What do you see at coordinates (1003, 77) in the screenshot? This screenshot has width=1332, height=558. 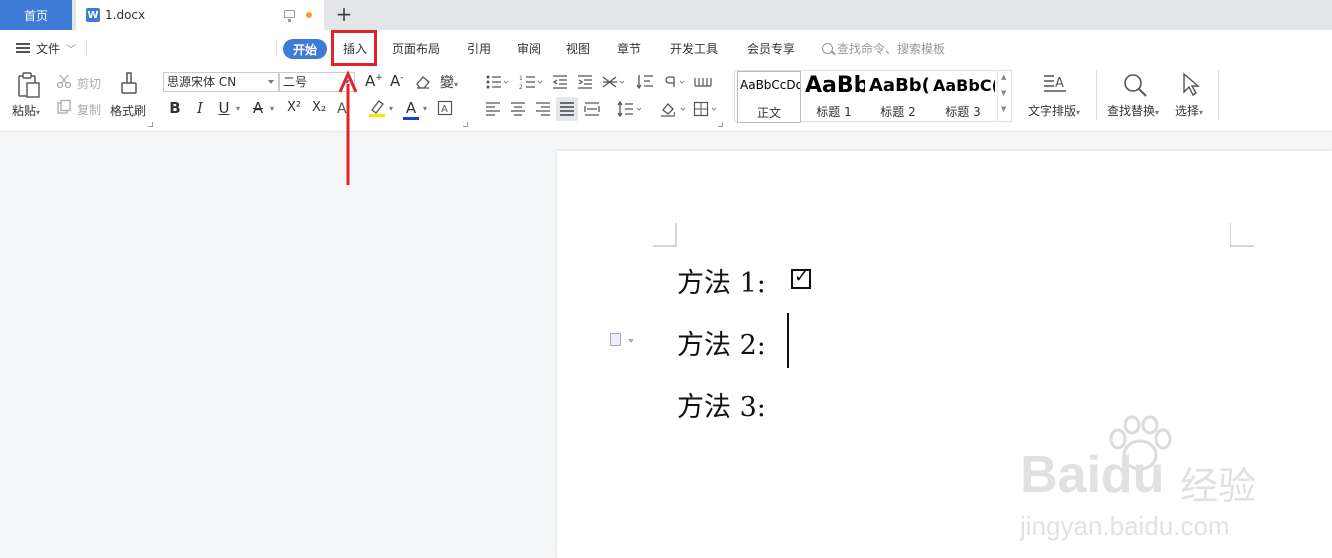 I see `chevron-up-icon: ▲` at bounding box center [1003, 77].